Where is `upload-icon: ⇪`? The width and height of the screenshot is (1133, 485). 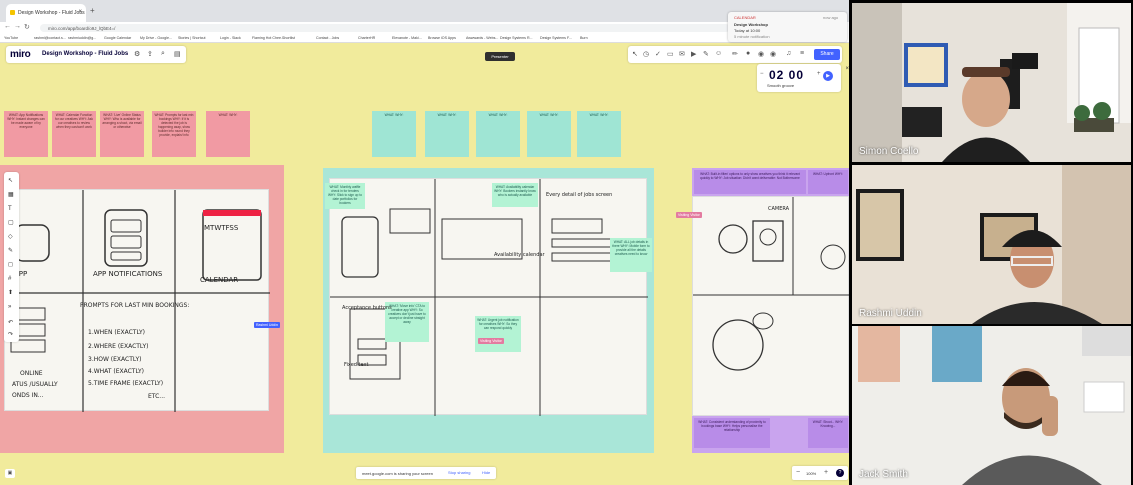
upload-icon: ⇪ is located at coordinates (150, 54).